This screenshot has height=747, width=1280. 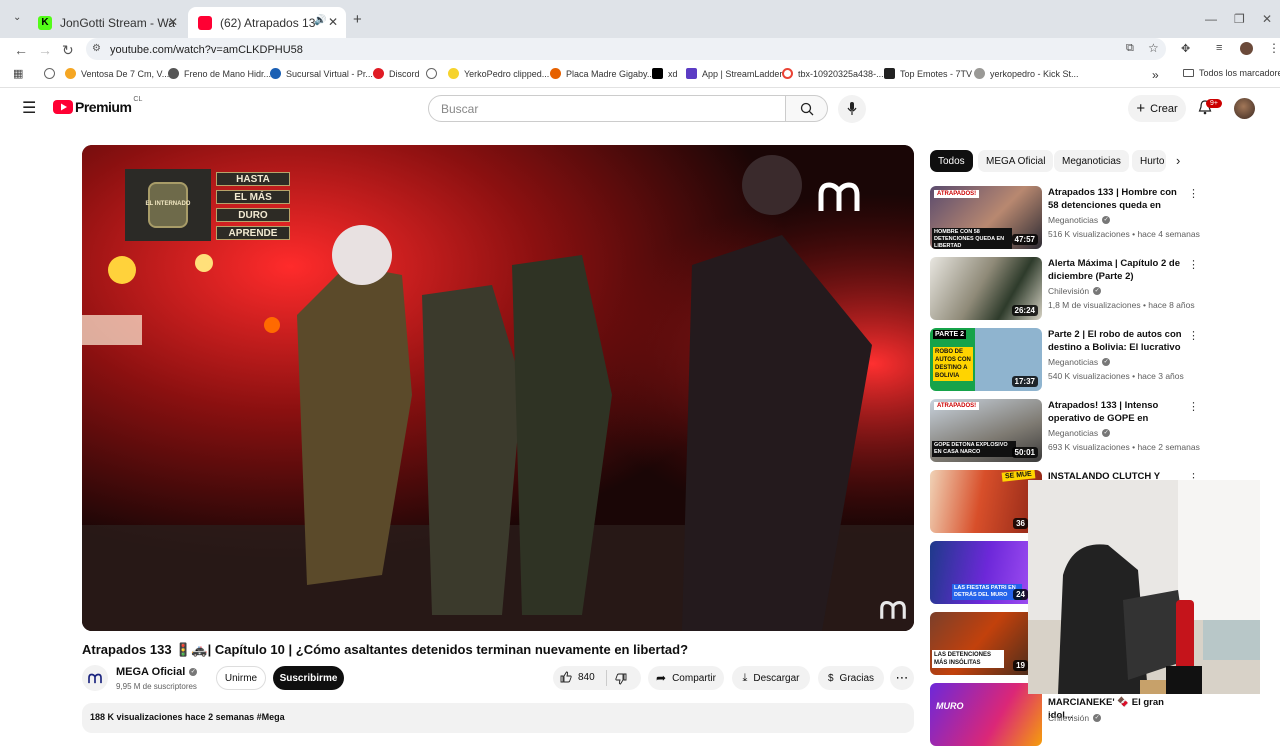 What do you see at coordinates (206, 50) in the screenshot?
I see `url-text: youtube.com/watch?v=amCLKDPHU58` at bounding box center [206, 50].